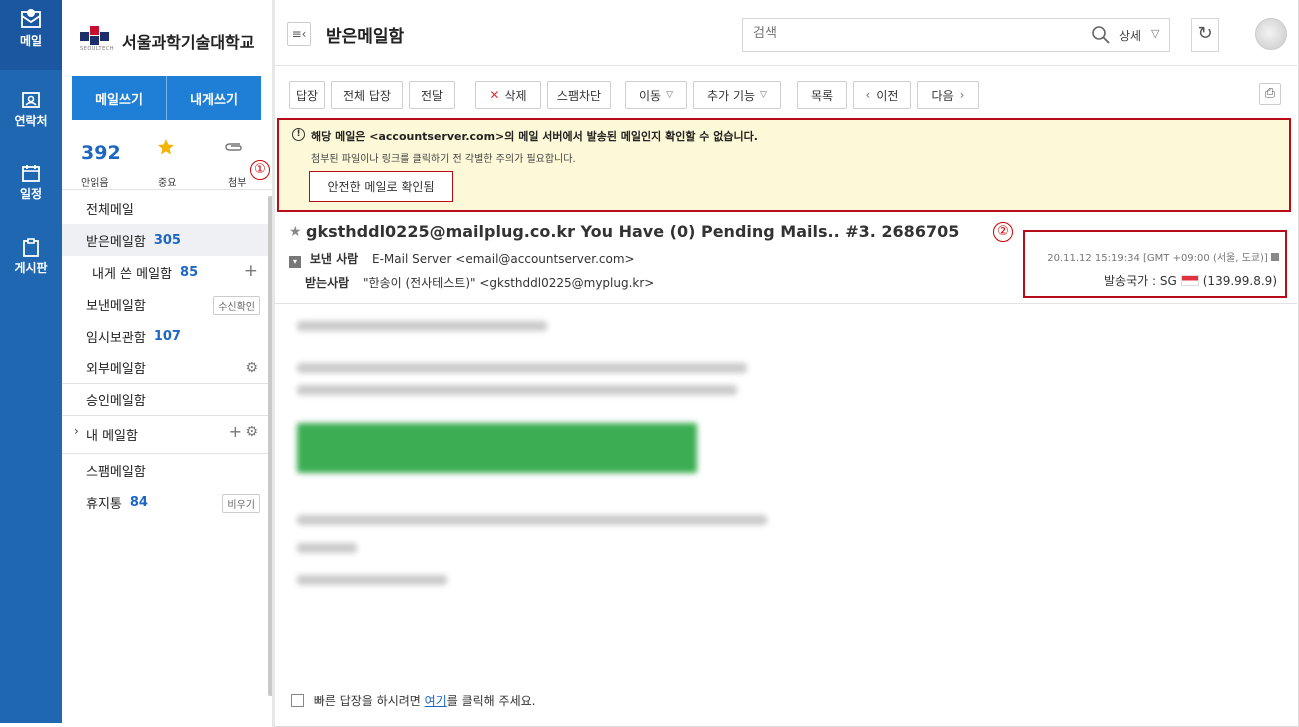 The image size is (1299, 727). Describe the element at coordinates (365, 37) in the screenshot. I see `page-title: 받은메일함` at that location.